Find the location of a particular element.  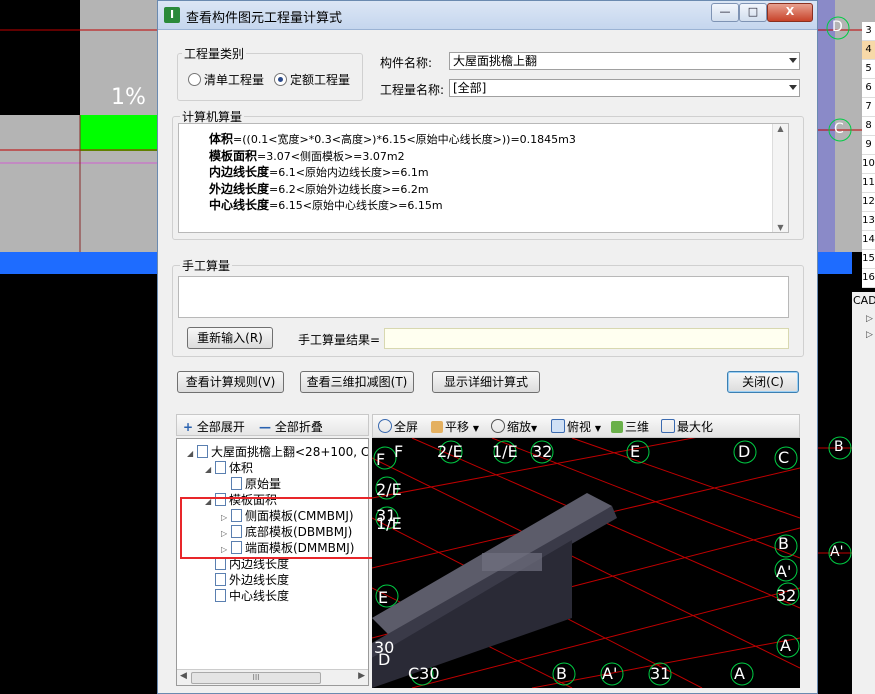

cad-tab-label: CAD is located at coordinates (864, 300).